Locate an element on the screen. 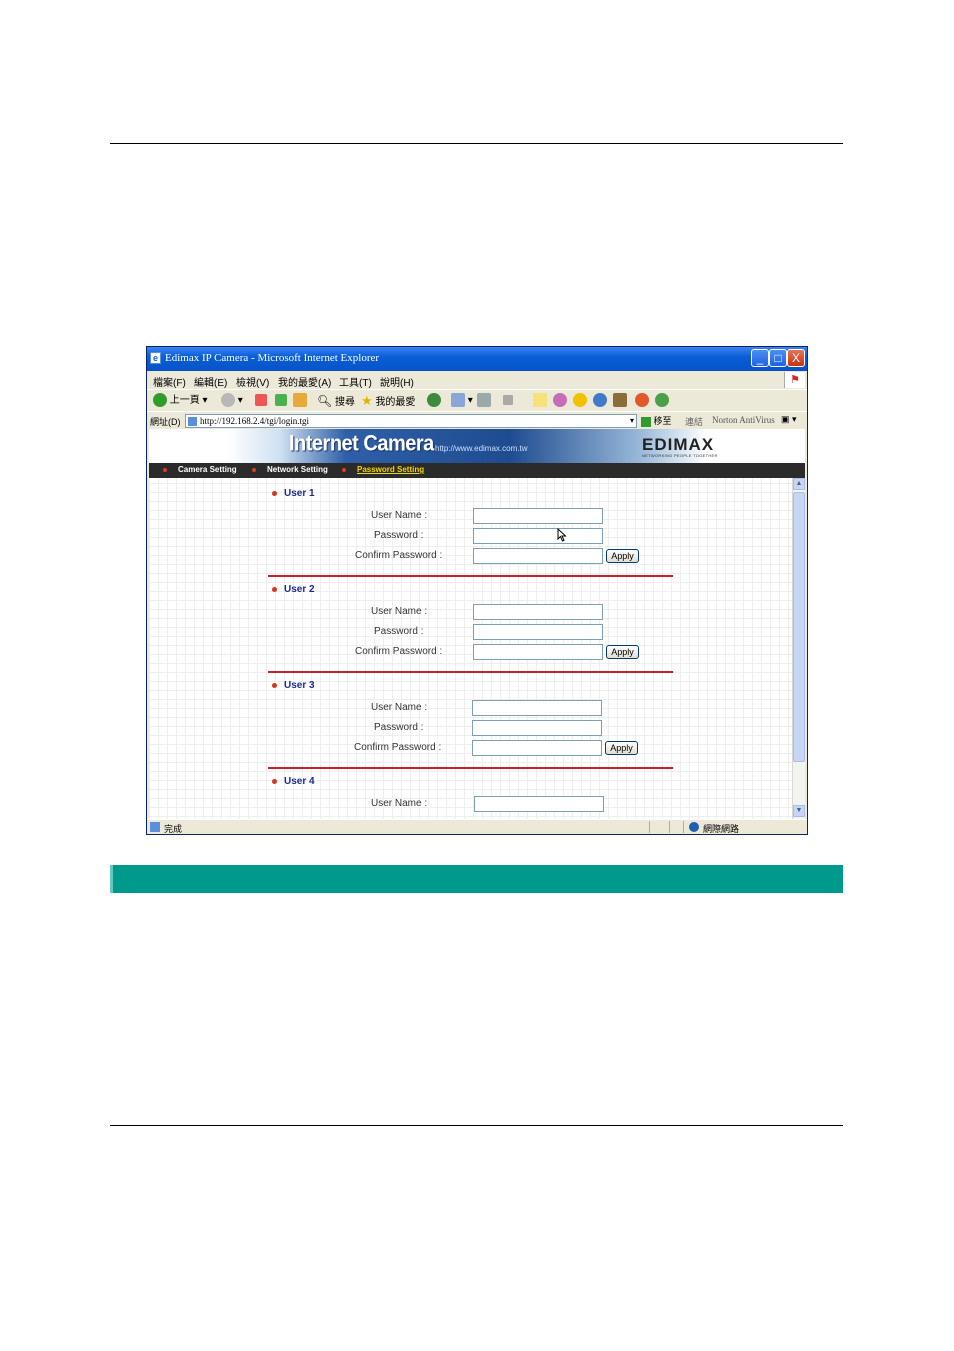  messenger-button is located at coordinates (560, 401).